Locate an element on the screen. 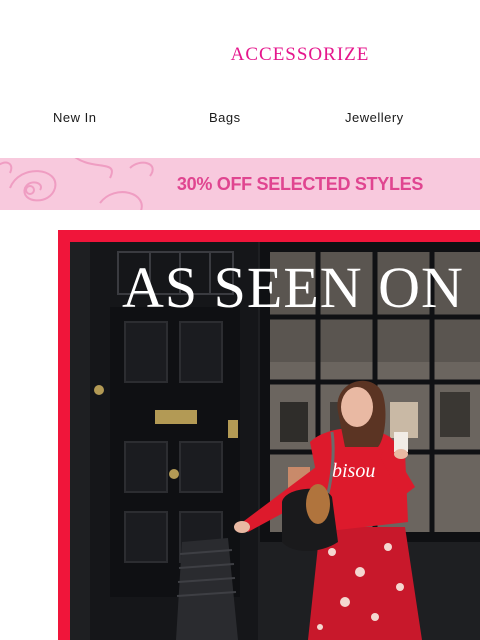 Image resolution: width=480 pixels, height=640 pixels. hero-headline: AS SEEN ON is located at coordinates (293, 287).